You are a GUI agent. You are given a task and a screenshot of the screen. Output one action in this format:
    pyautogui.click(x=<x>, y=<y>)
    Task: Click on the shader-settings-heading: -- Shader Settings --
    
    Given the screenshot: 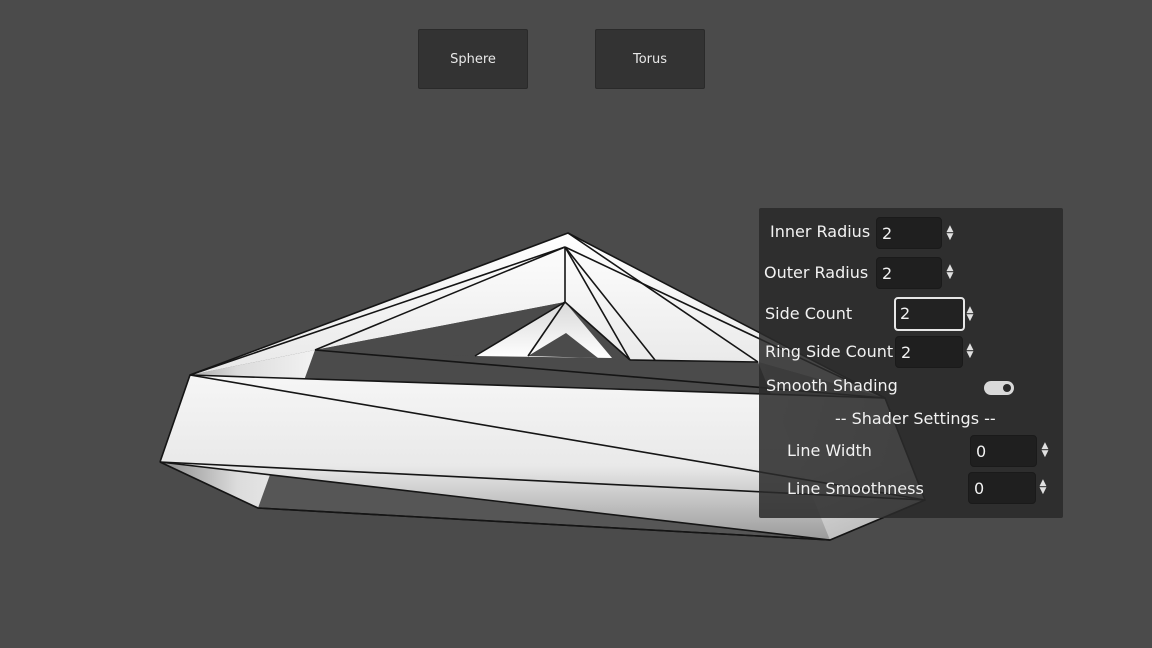 What is the action you would take?
    pyautogui.click(x=915, y=418)
    